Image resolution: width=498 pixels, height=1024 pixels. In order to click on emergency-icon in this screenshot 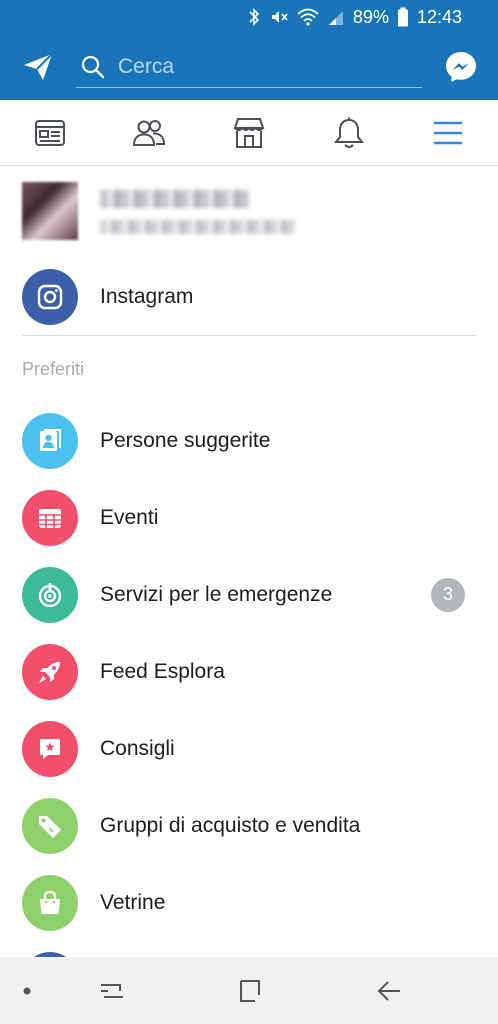, I will do `click(50, 594)`.